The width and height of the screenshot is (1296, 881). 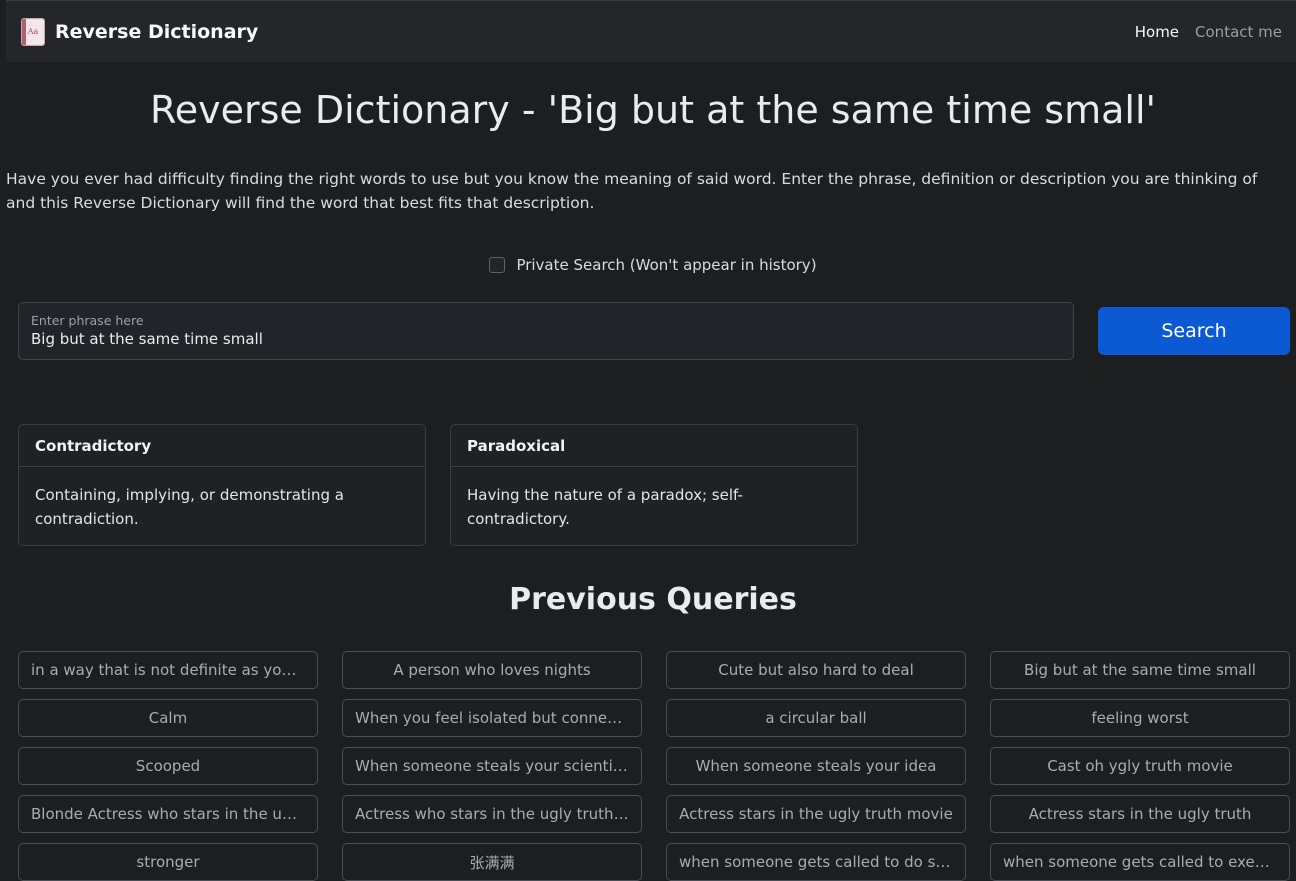 I want to click on previous-query-label: Actress stars in the ugly truth, so click(x=1140, y=814).